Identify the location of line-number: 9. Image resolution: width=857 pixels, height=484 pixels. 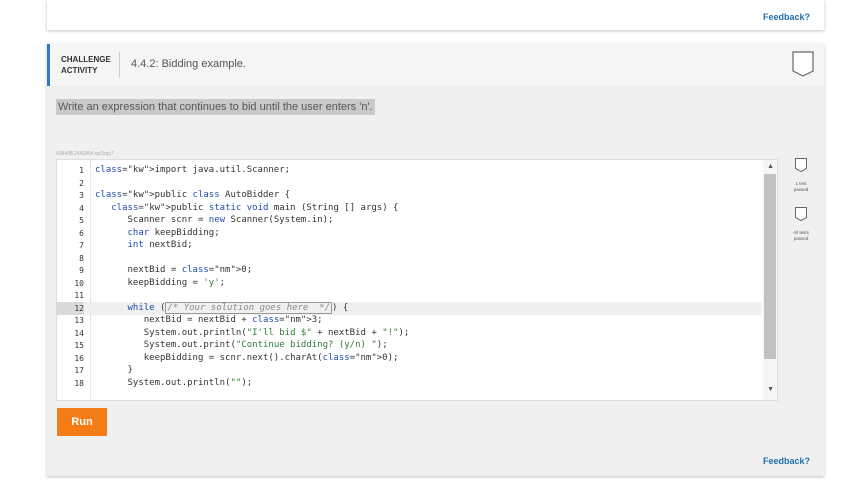
(81, 270).